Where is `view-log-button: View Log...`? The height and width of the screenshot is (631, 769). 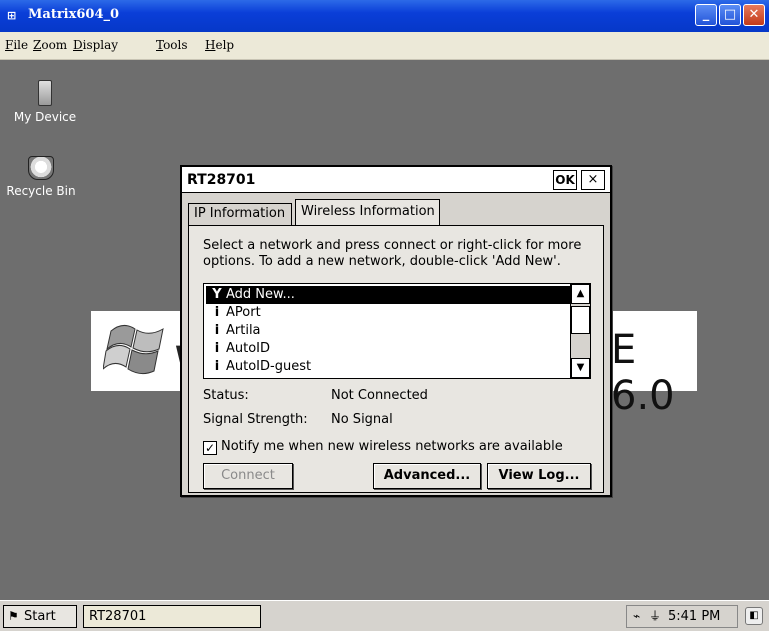
view-log-button: View Log... is located at coordinates (539, 476).